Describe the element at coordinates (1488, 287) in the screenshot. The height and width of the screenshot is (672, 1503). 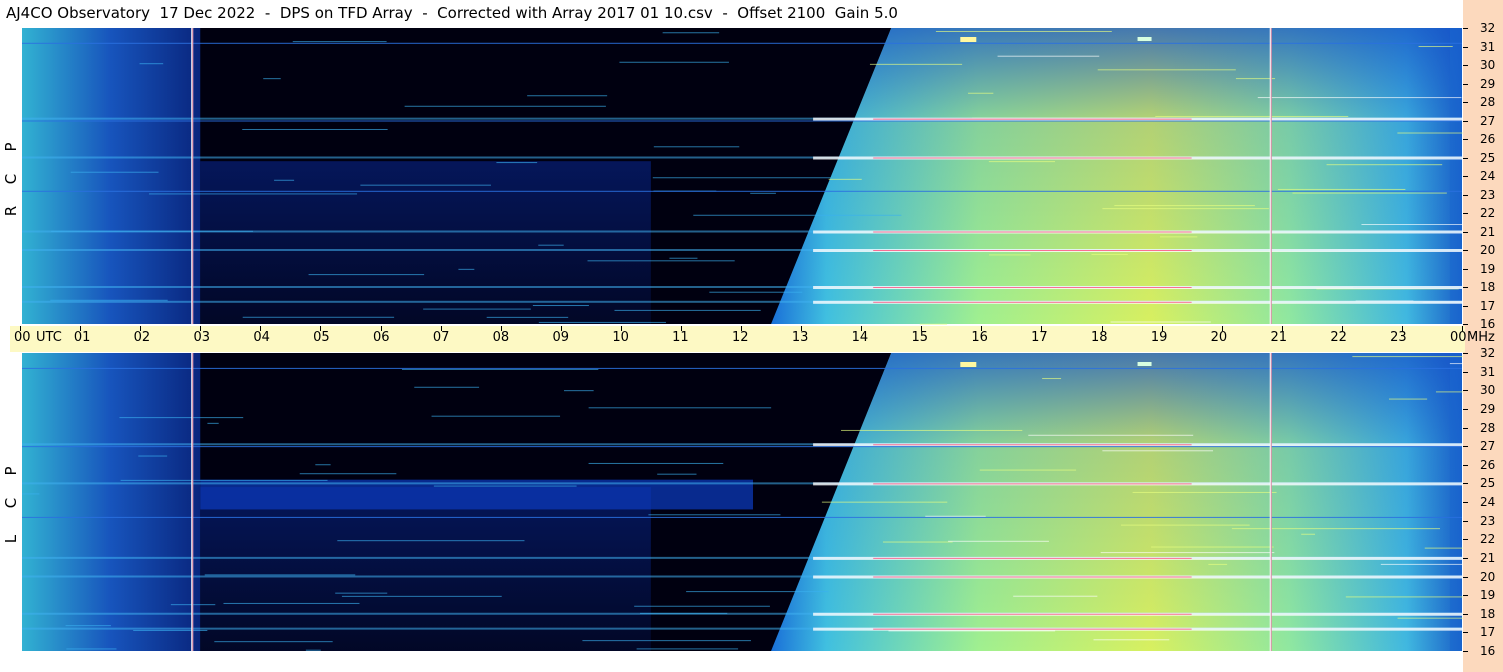
I see `frequency-tick-label: 18` at that location.